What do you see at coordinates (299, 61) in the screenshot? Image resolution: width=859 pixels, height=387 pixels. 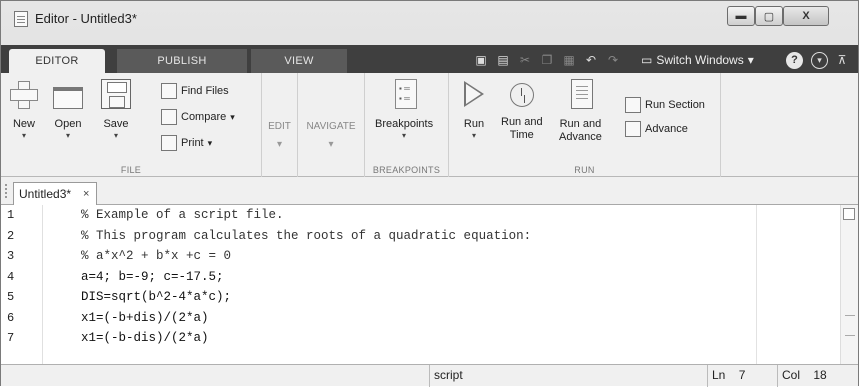 I see `tab-view: VIEW` at bounding box center [299, 61].